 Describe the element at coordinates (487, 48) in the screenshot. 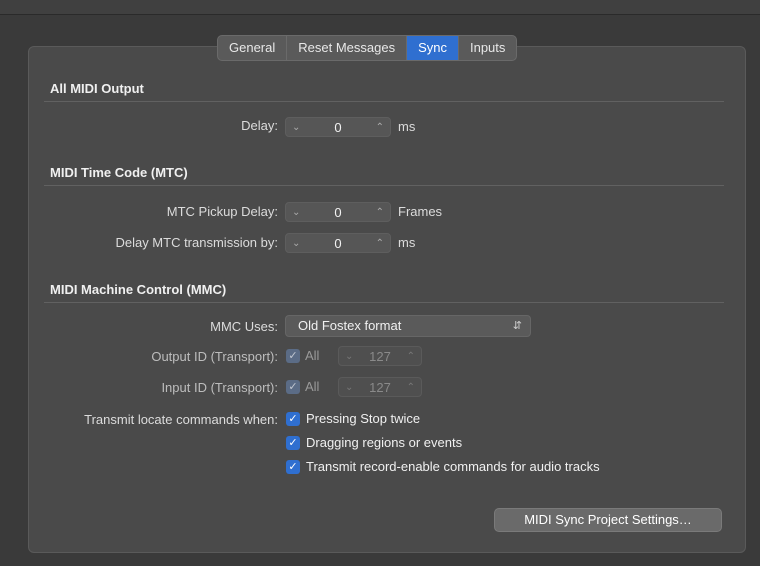

I see `tab-inputs: Inputs` at that location.